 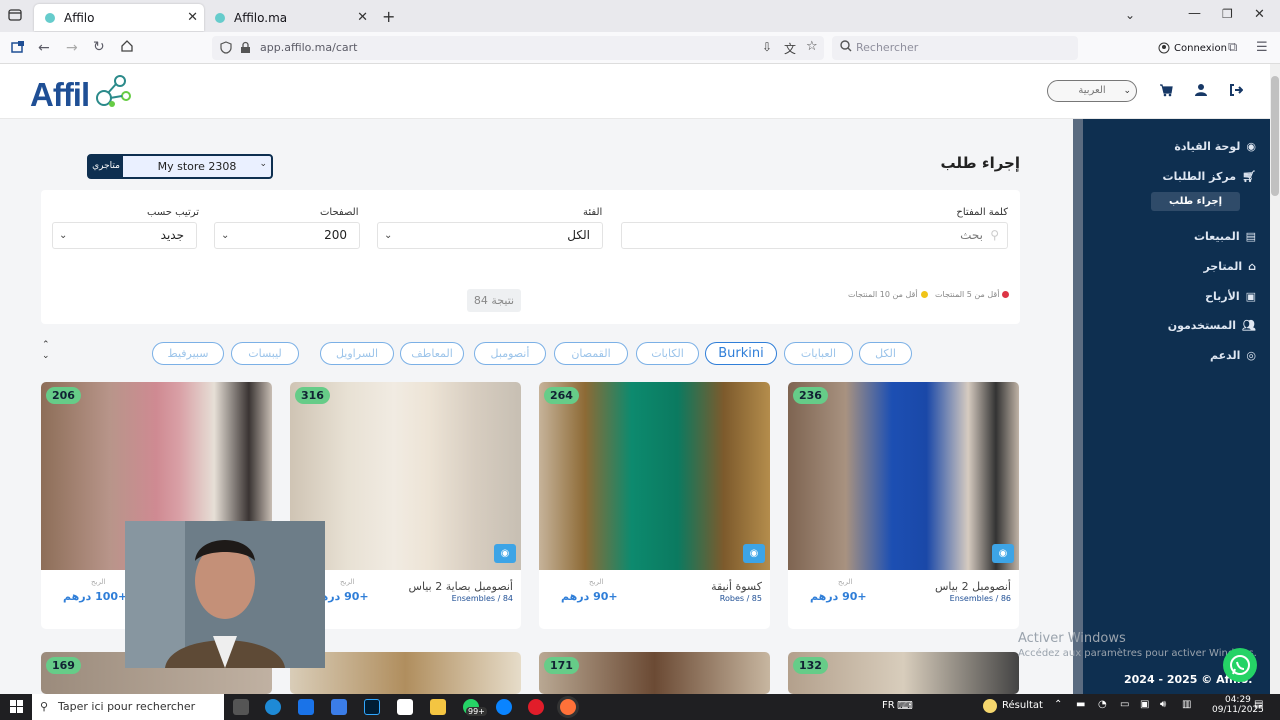 I want to click on address-bar: app.affilo.ma/cart ⇩ 文 ☆, so click(x=518, y=48).